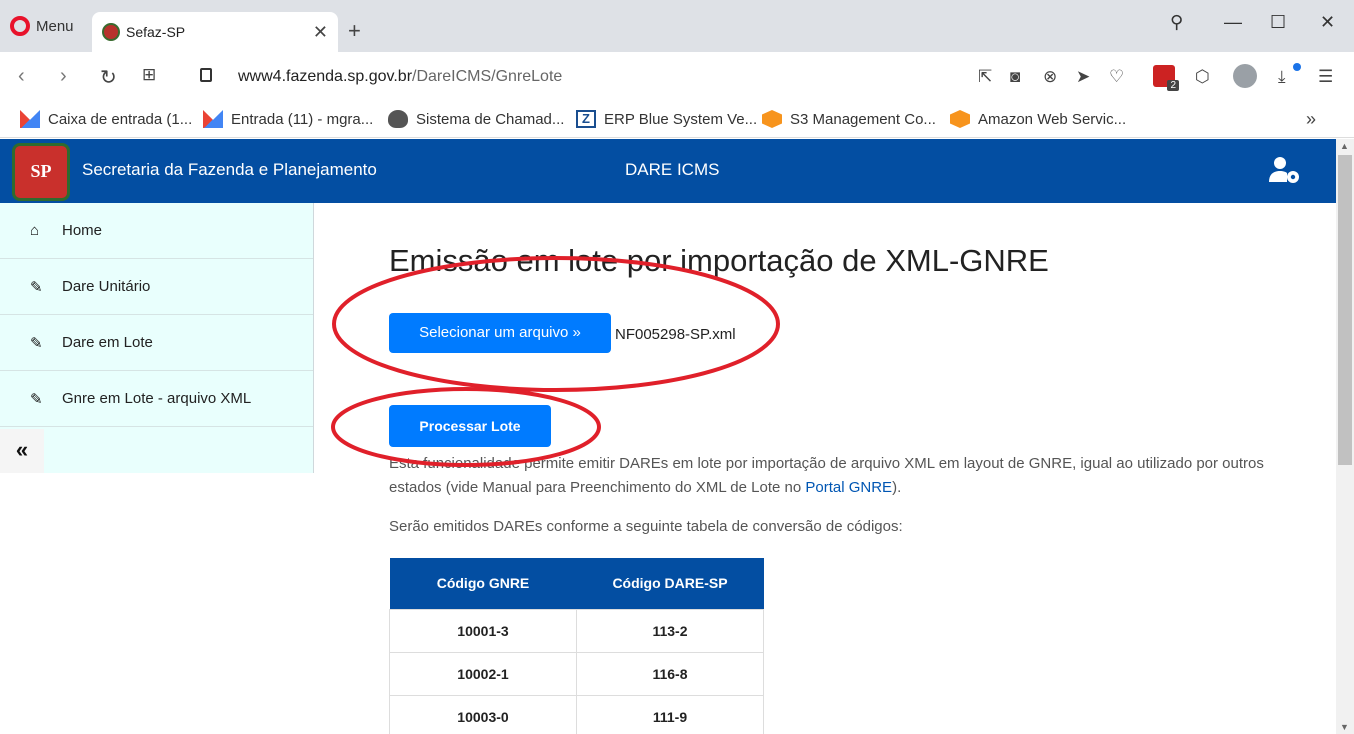 The image size is (1354, 734). I want to click on table-cell: 113-2, so click(670, 630).